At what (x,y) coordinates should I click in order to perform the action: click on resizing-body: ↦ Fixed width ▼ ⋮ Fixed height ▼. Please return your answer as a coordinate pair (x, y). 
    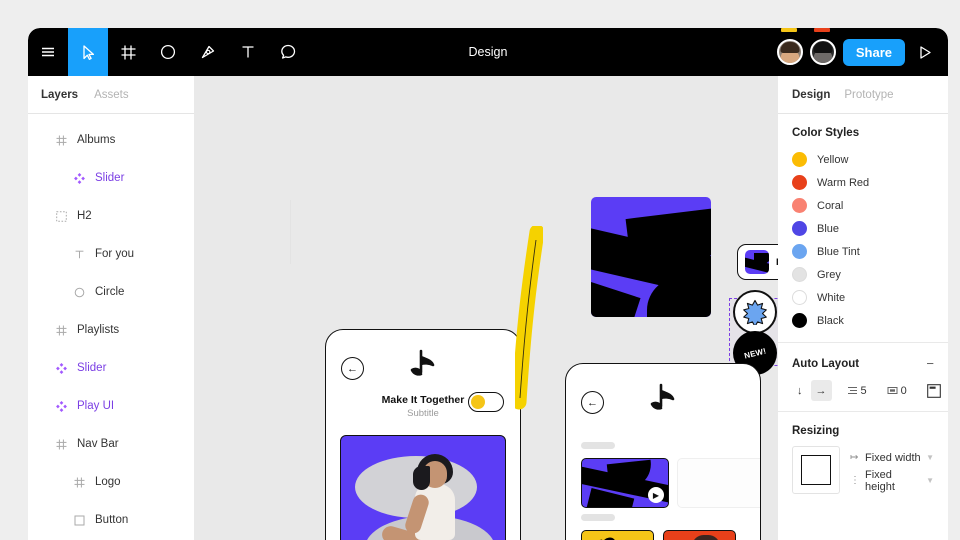
    Looking at the image, I should click on (863, 470).